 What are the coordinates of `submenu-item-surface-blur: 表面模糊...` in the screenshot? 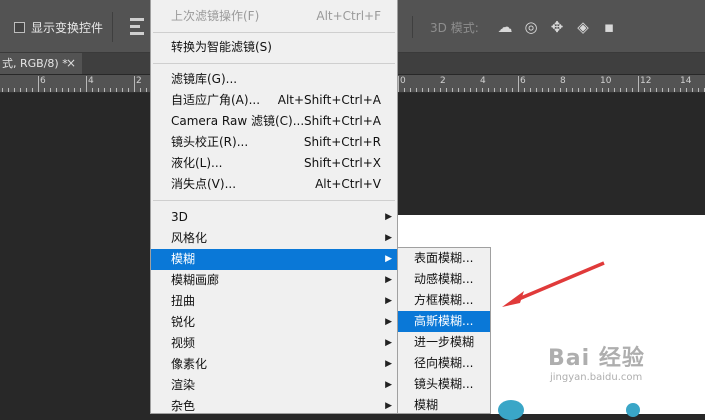 It's located at (444, 258).